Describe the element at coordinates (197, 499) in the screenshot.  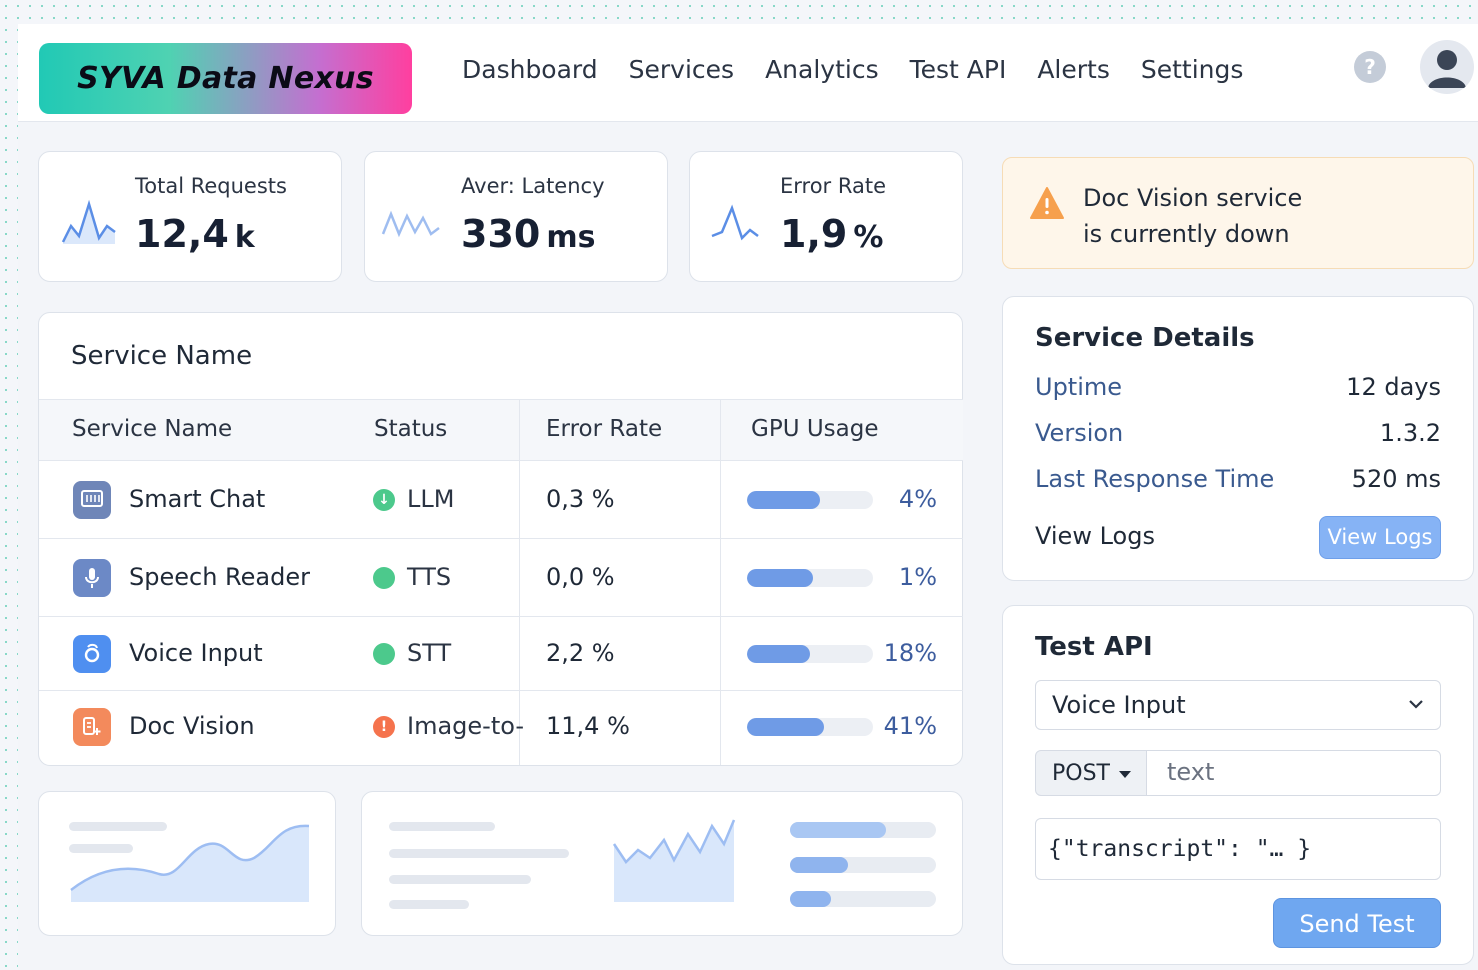
I see `service-name: Smart Chat` at that location.